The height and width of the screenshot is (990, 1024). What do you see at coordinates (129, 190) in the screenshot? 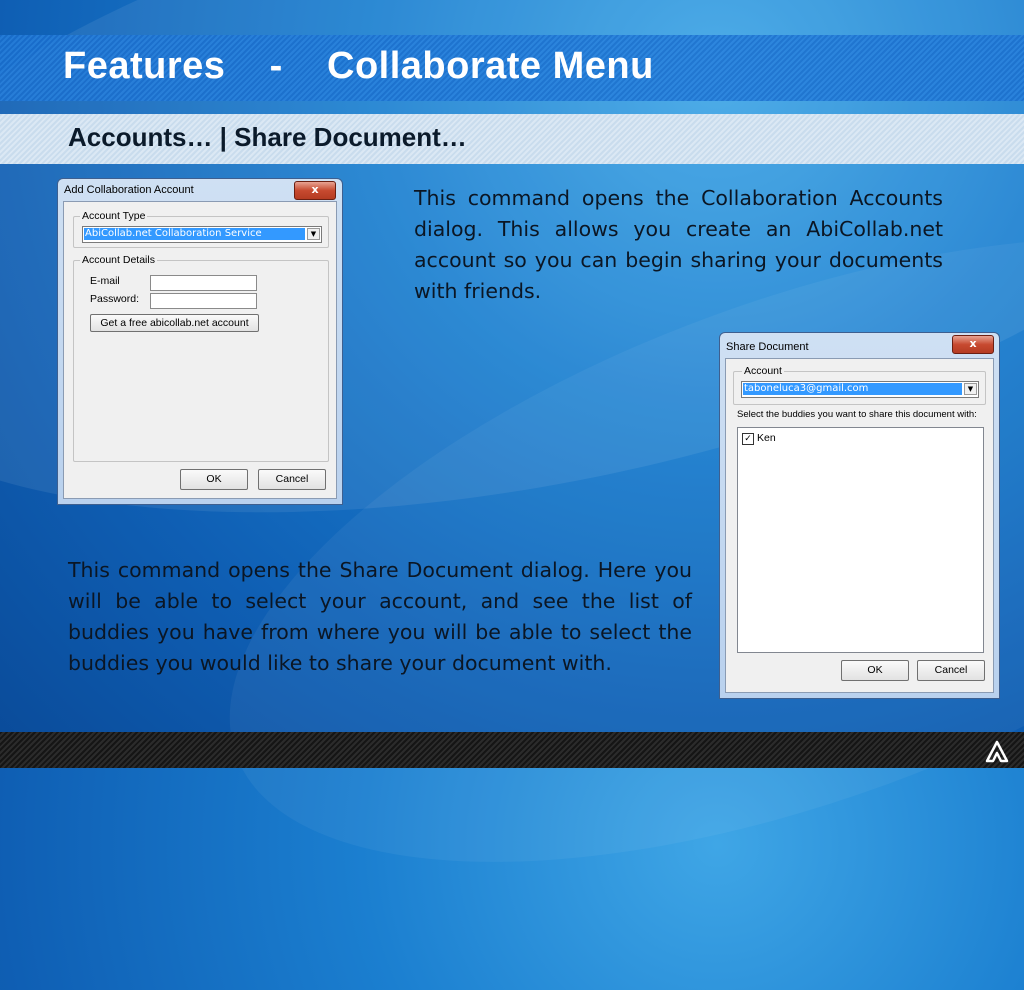
I see `dialog-title: Add Collaboration Account` at bounding box center [129, 190].